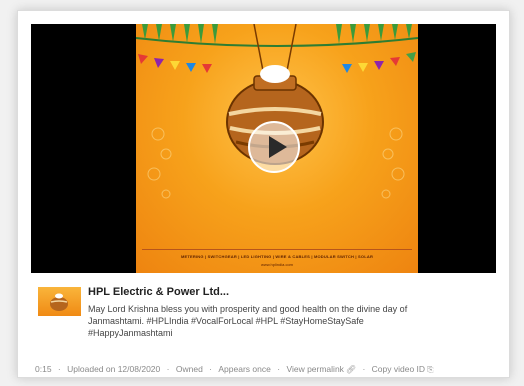 The width and height of the screenshot is (524, 386). I want to click on ownership-status: Owned, so click(189, 369).